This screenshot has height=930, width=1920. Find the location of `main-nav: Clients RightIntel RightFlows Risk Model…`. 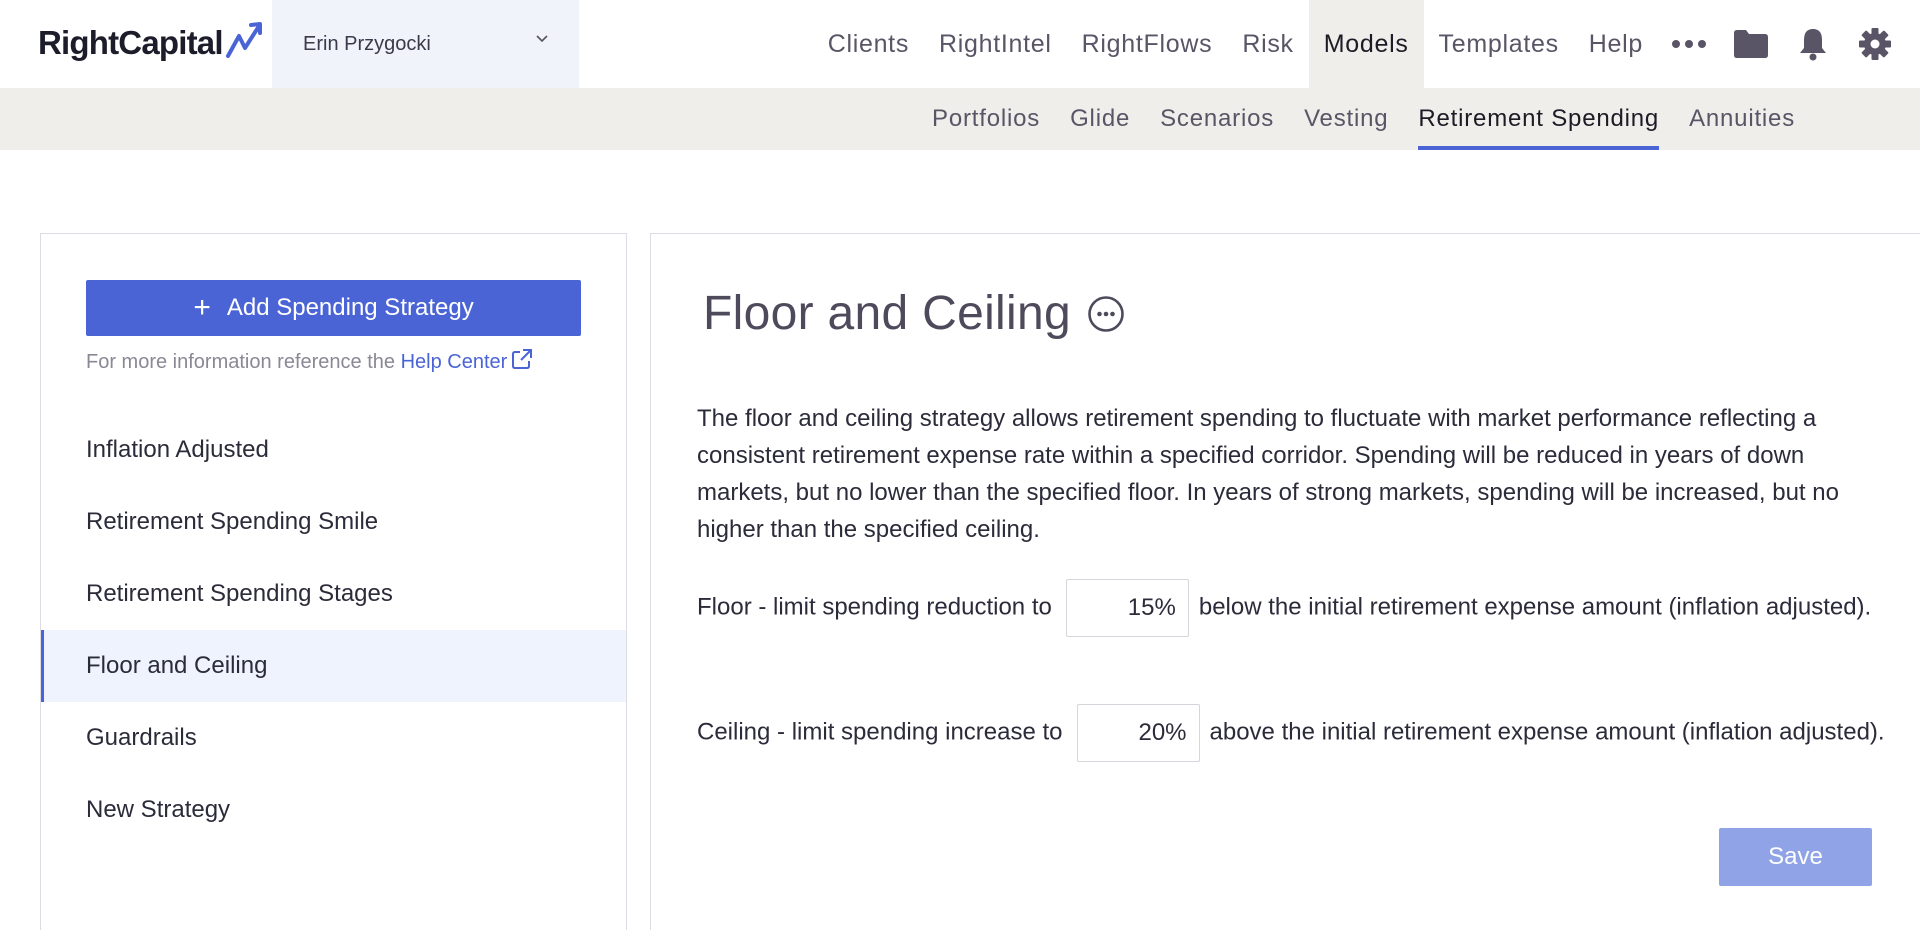

main-nav: Clients RightIntel RightFlows Risk Model… is located at coordinates (1366, 44).